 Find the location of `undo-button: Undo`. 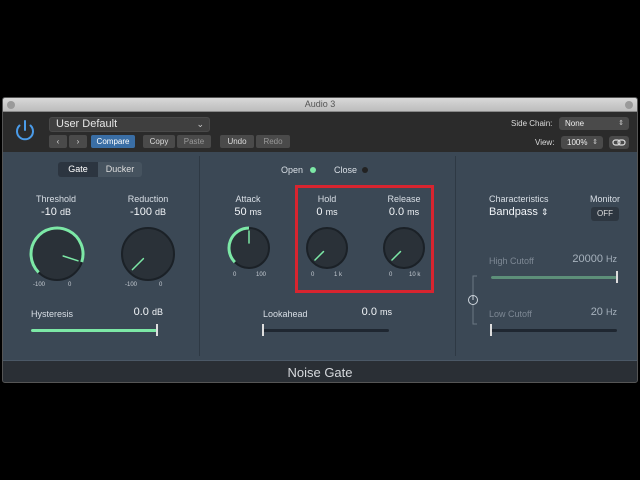

undo-button: Undo is located at coordinates (237, 141).